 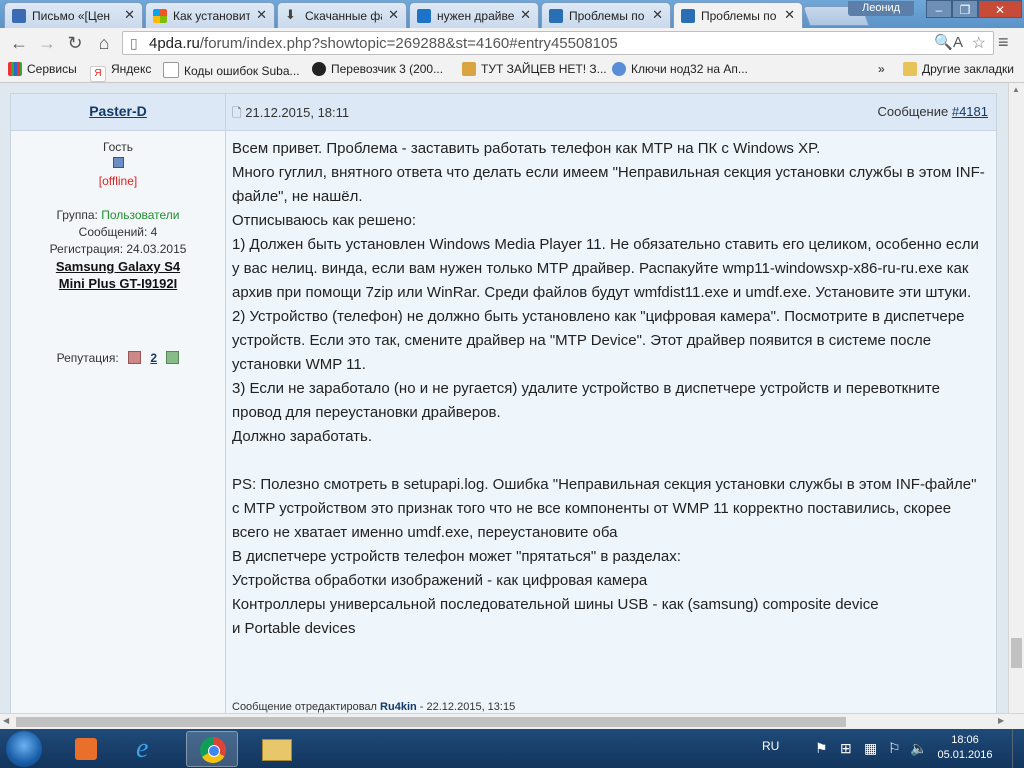 What do you see at coordinates (297, 112) in the screenshot?
I see `post-date-text: 21.12.2015, 18:11` at bounding box center [297, 112].